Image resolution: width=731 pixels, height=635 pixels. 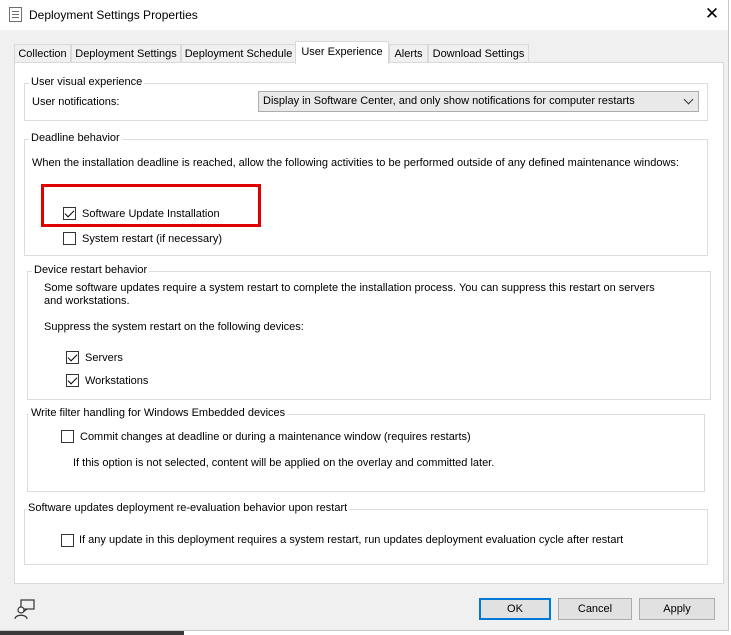 What do you see at coordinates (595, 609) in the screenshot?
I see `cancel-button: Cancel` at bounding box center [595, 609].